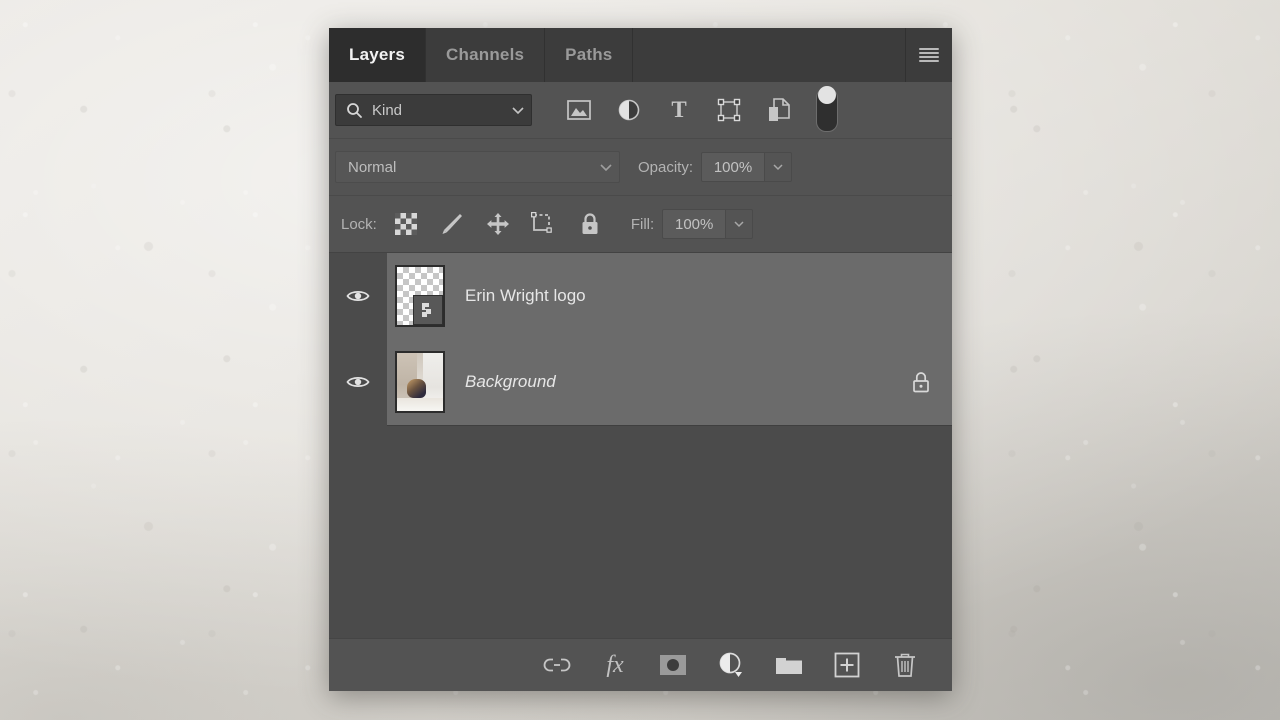 This screenshot has width=1280, height=720. I want to click on opacity-control: 100%, so click(747, 167).